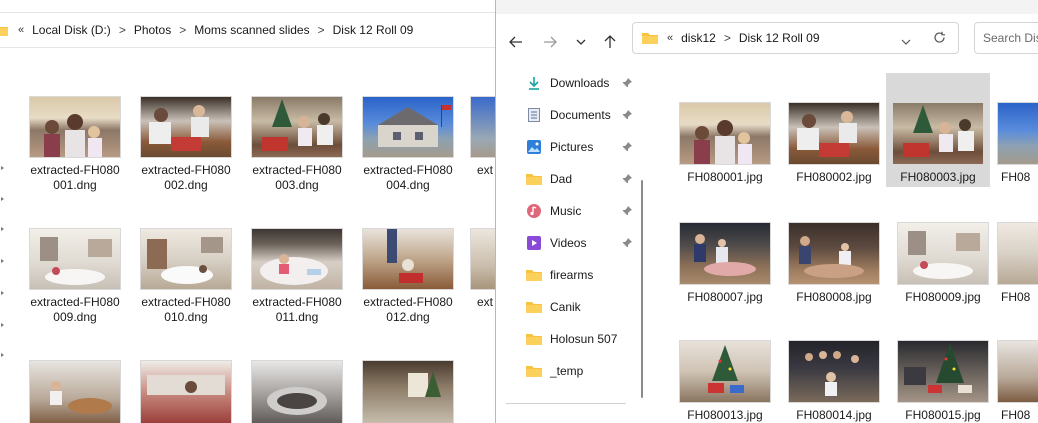 The width and height of the screenshot is (1038, 423). What do you see at coordinates (581, 339) in the screenshot?
I see `nav-item-holosun-507: Holosun 507` at bounding box center [581, 339].